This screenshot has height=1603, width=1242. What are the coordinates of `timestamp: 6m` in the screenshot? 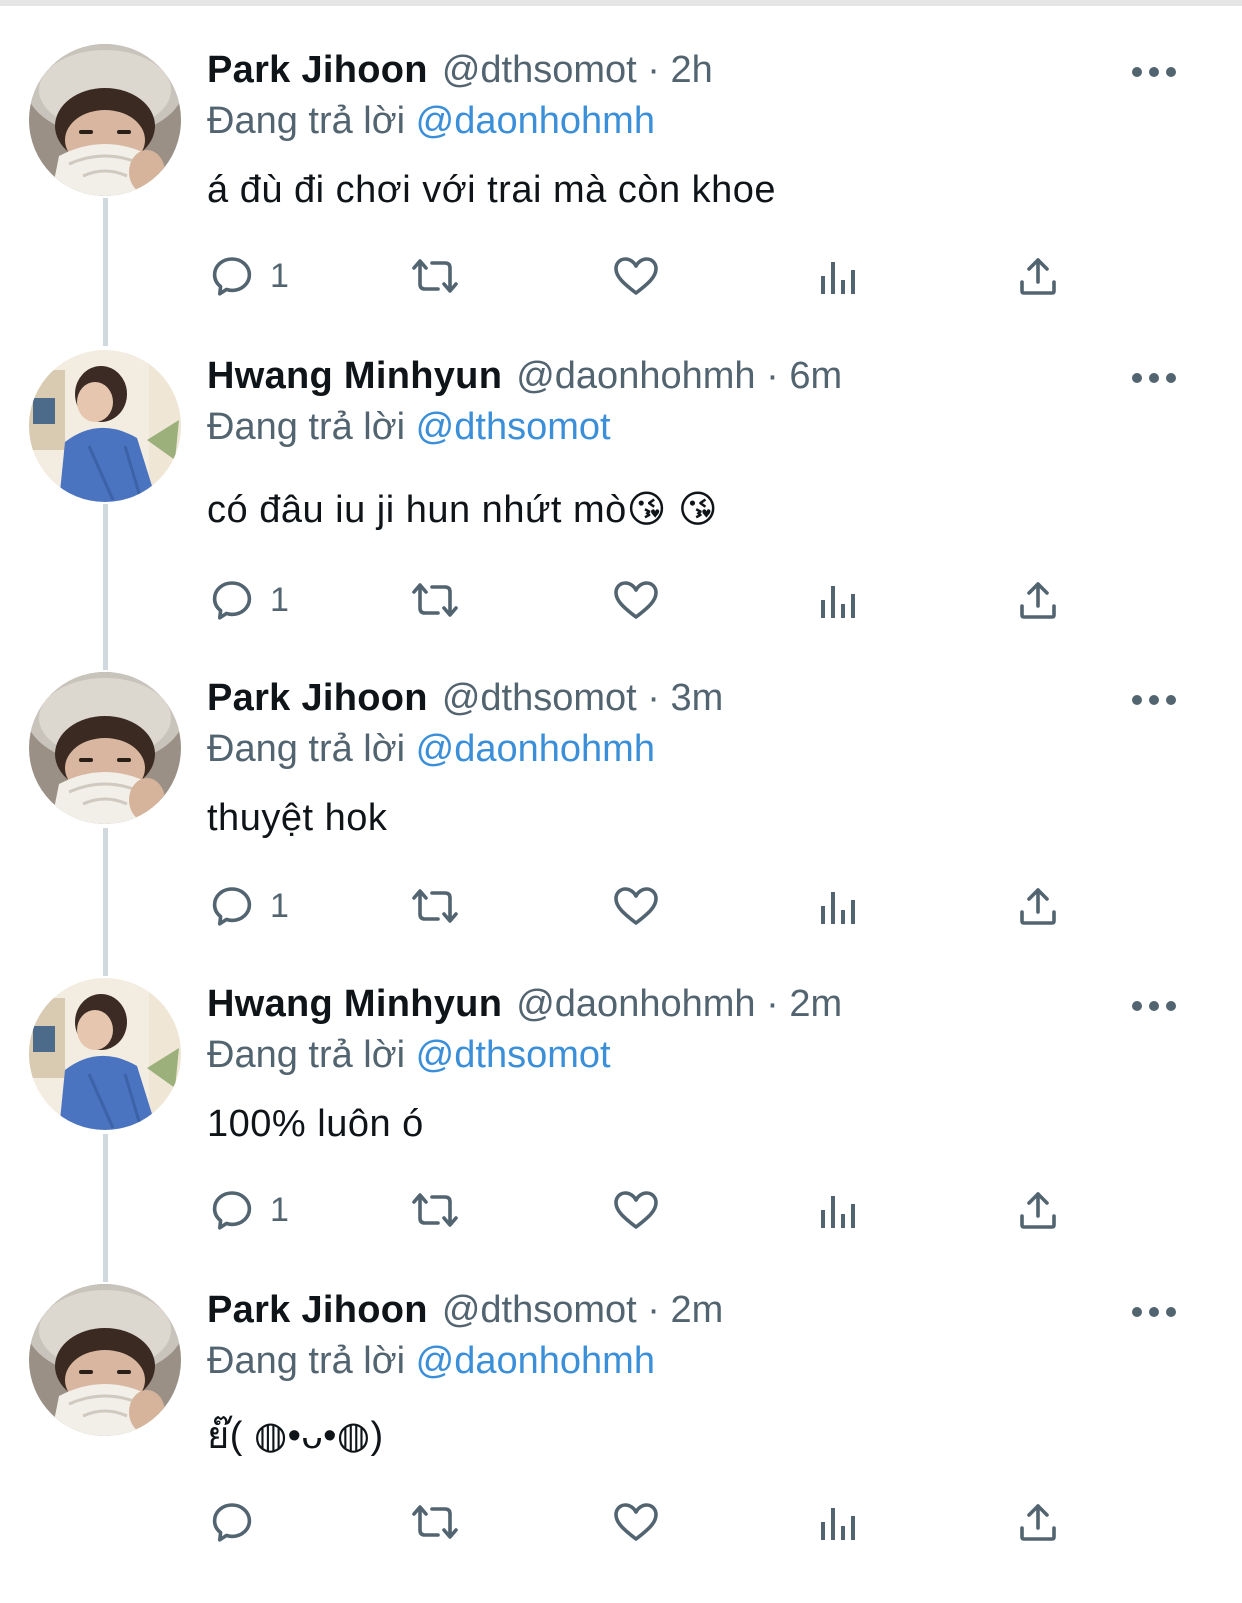 It's located at (815, 376).